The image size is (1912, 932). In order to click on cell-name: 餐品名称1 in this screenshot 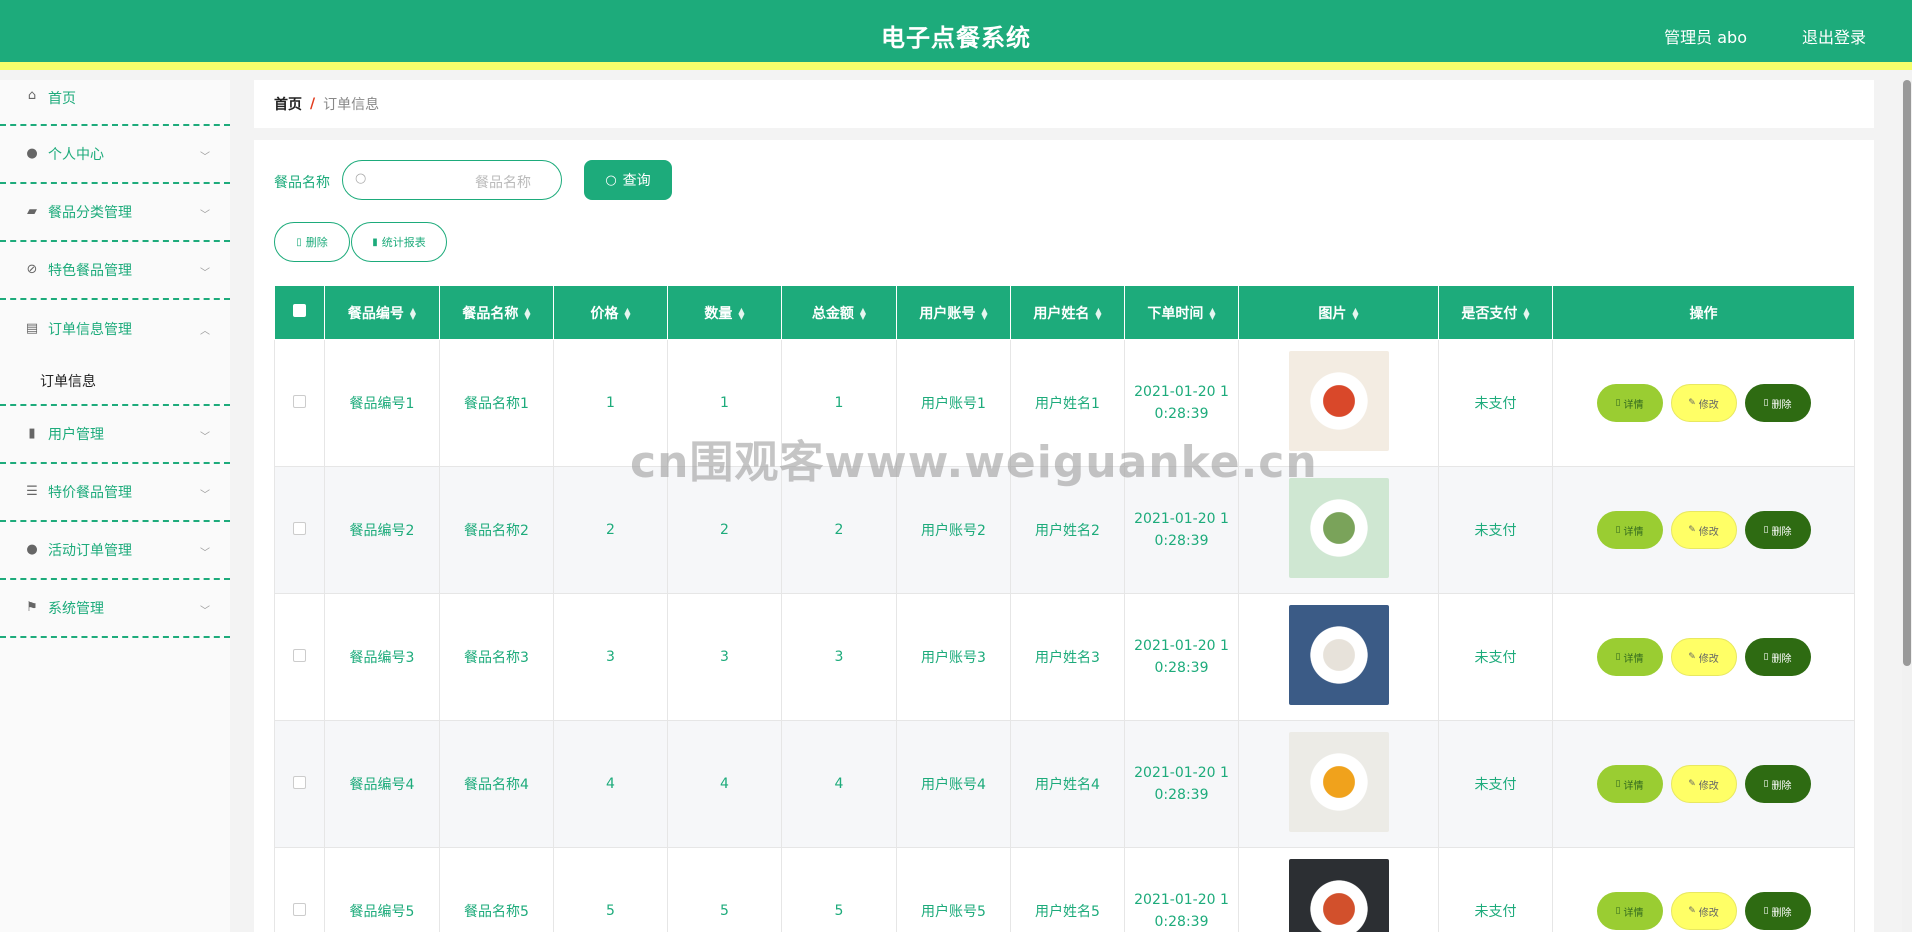, I will do `click(496, 403)`.